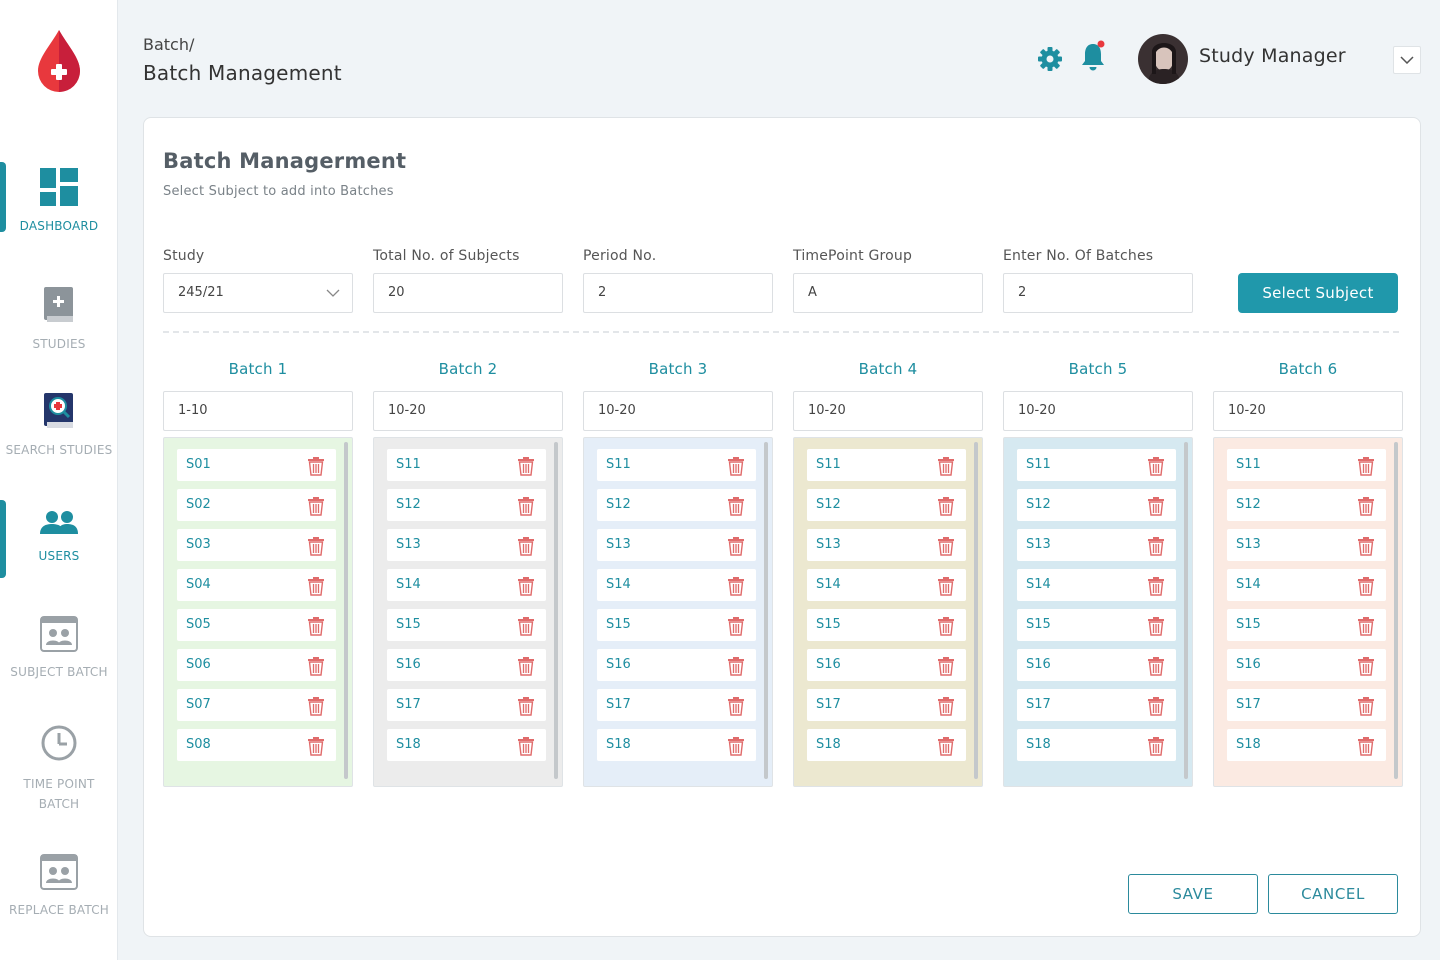  Describe the element at coordinates (256, 665) in the screenshot. I see `subject-item: S06` at that location.